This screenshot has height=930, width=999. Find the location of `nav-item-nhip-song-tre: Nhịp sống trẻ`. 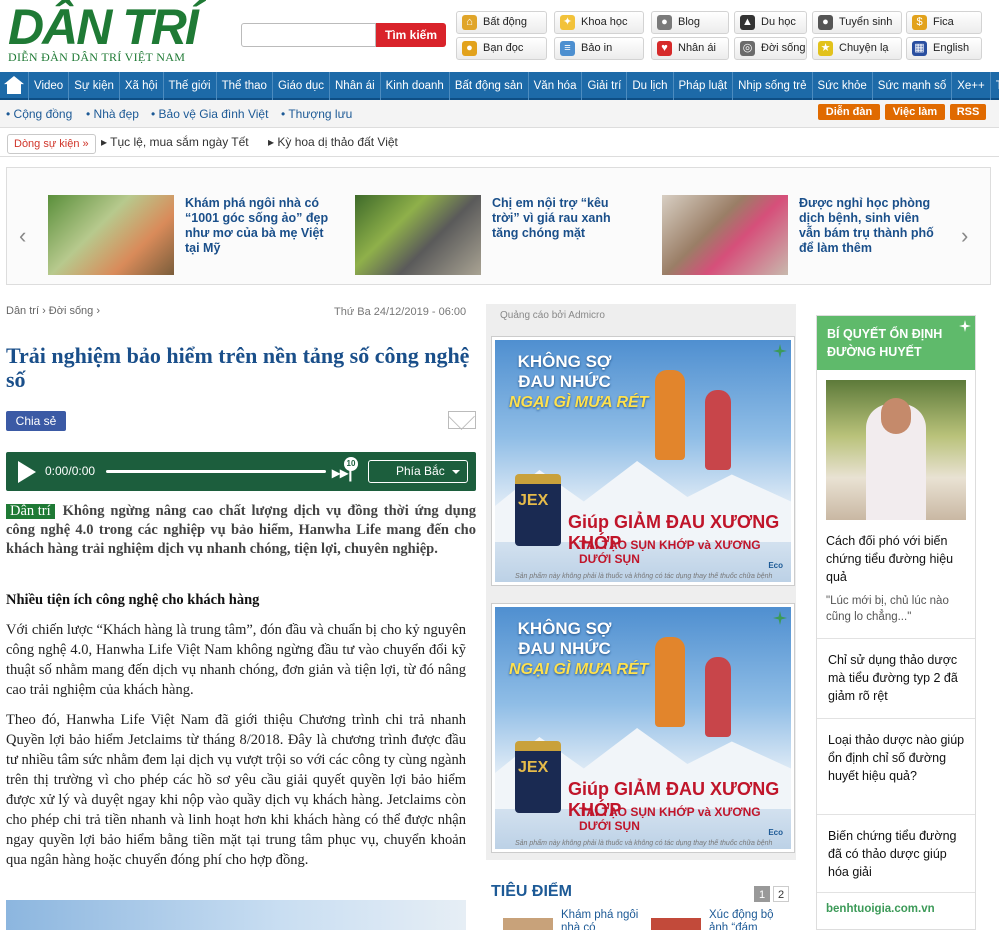

nav-item-nhip-song-tre: Nhịp sống trẻ is located at coordinates (771, 86).